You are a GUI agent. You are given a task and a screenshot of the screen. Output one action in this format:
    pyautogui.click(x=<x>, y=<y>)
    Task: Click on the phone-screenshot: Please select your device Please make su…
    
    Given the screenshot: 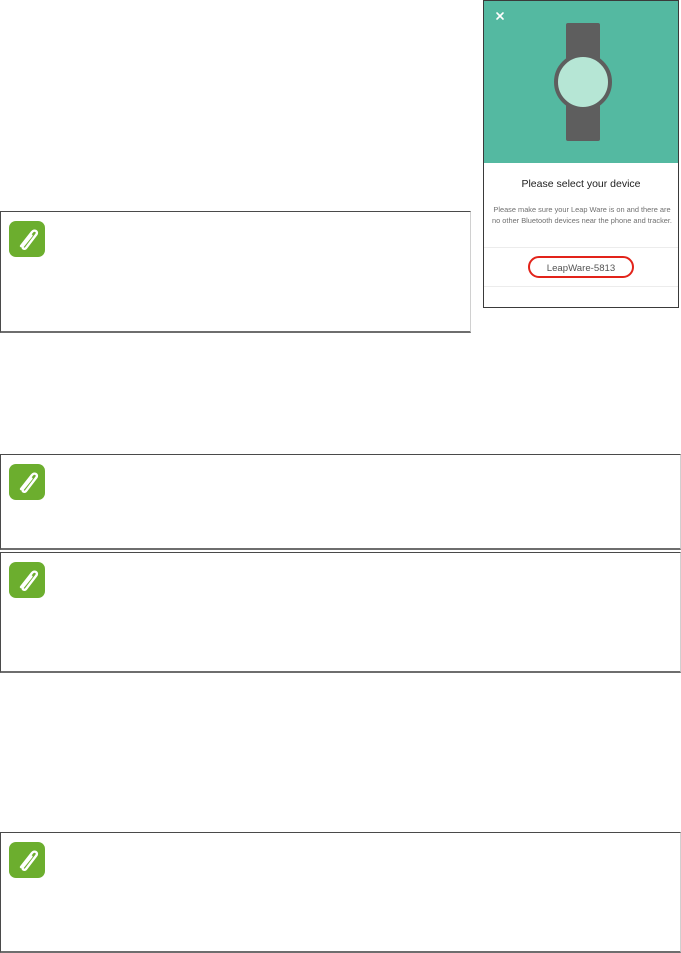 What is the action you would take?
    pyautogui.click(x=581, y=154)
    